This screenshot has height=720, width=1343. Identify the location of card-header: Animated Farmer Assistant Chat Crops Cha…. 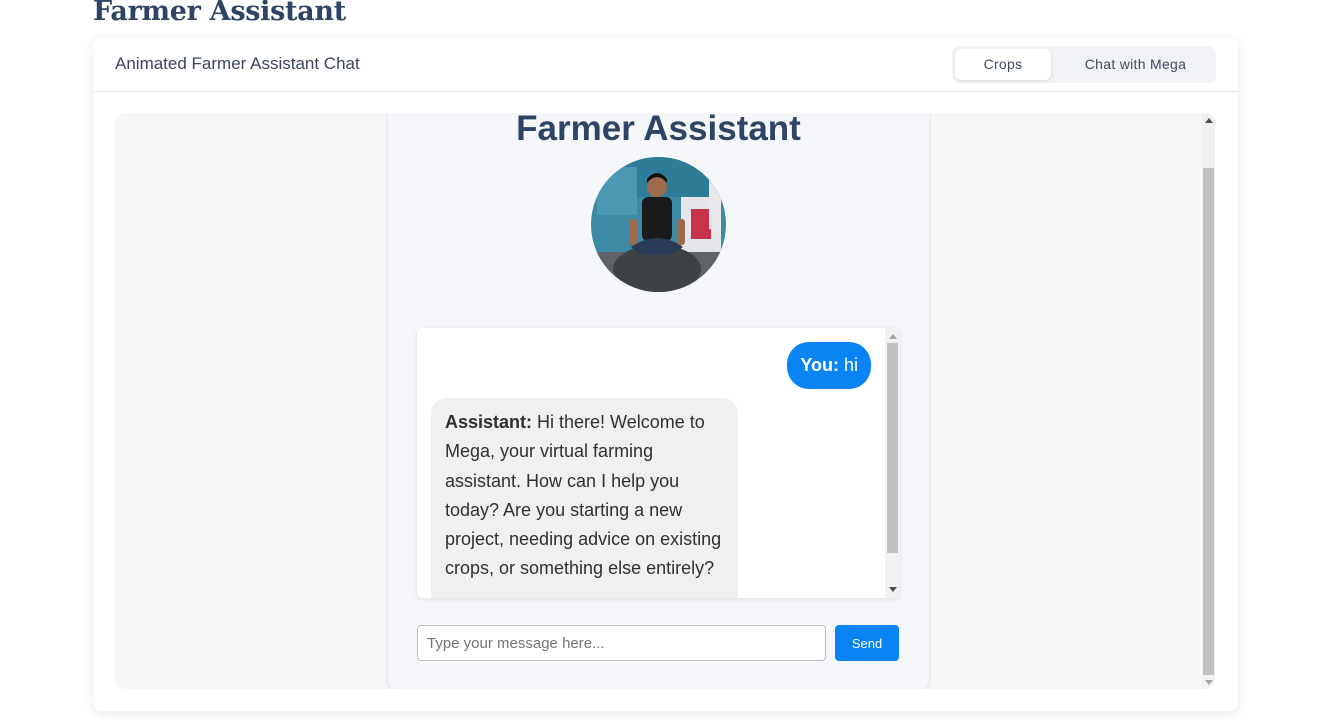
(665, 65).